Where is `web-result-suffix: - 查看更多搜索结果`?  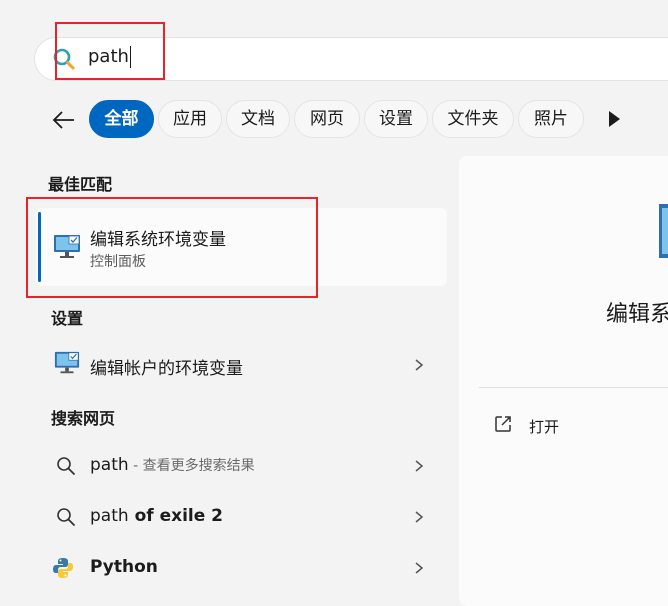 web-result-suffix: - 查看更多搜索结果 is located at coordinates (191, 466).